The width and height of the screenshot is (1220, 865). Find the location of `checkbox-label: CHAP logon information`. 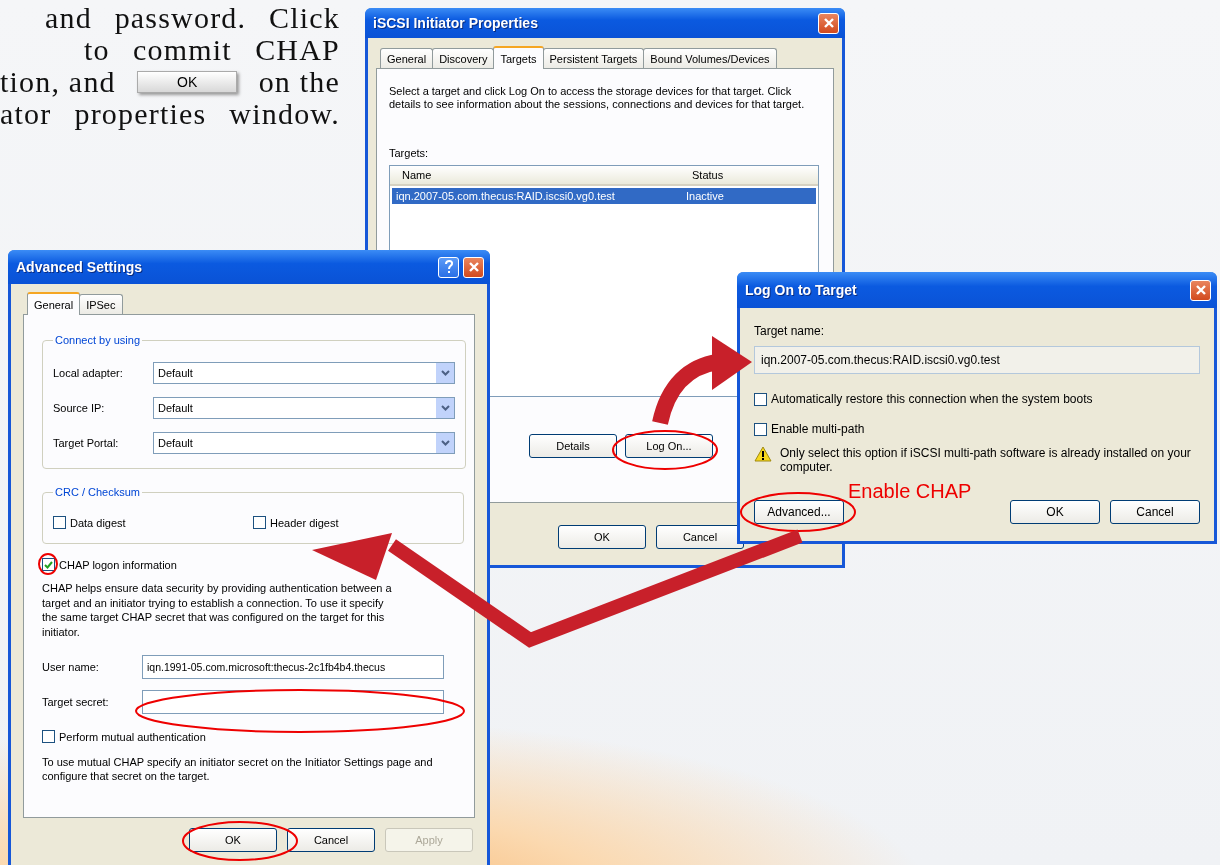

checkbox-label: CHAP logon information is located at coordinates (118, 564).